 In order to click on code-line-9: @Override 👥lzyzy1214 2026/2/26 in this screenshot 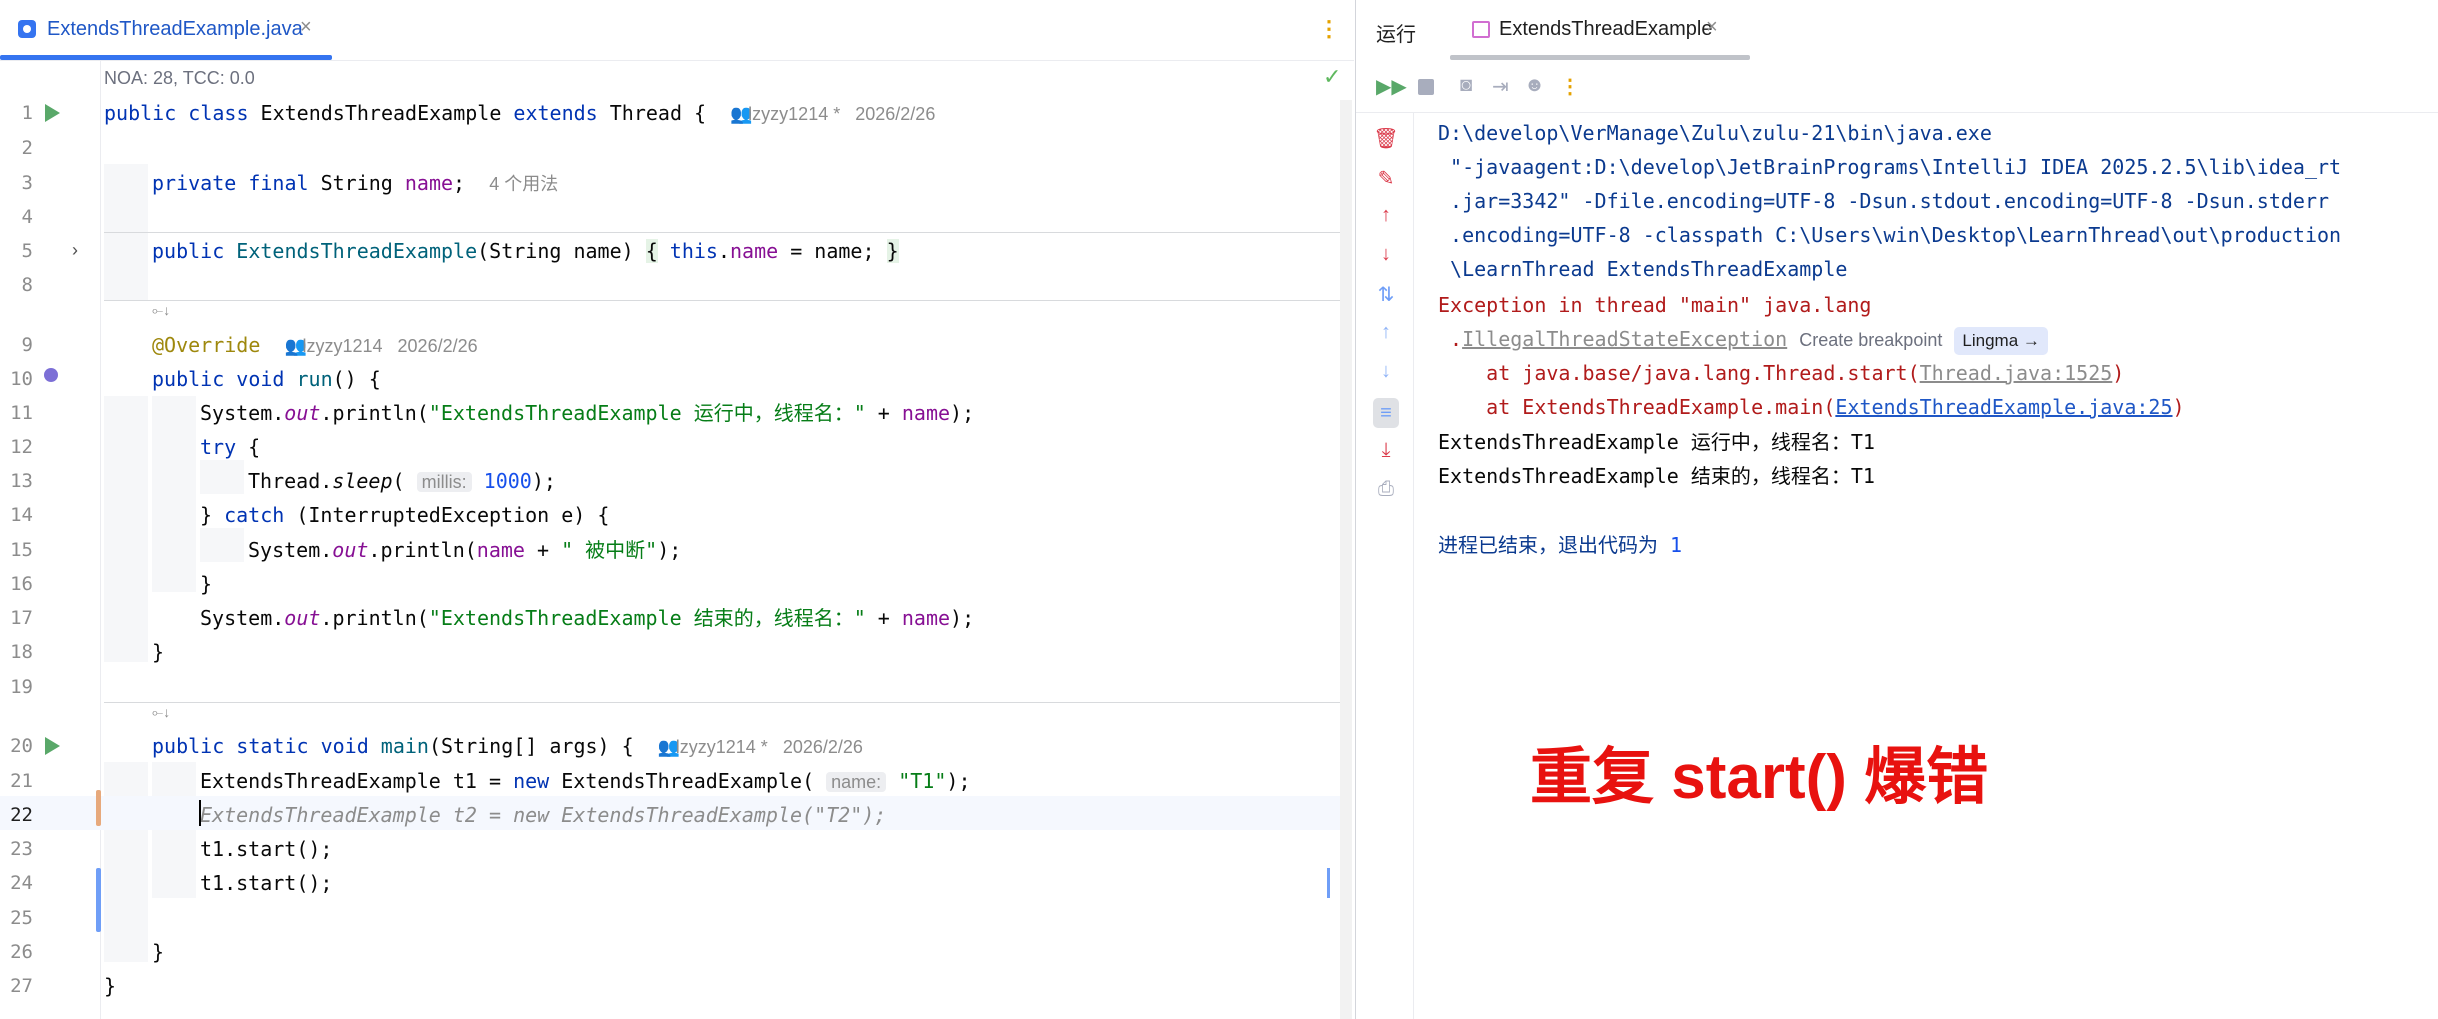, I will do `click(315, 345)`.